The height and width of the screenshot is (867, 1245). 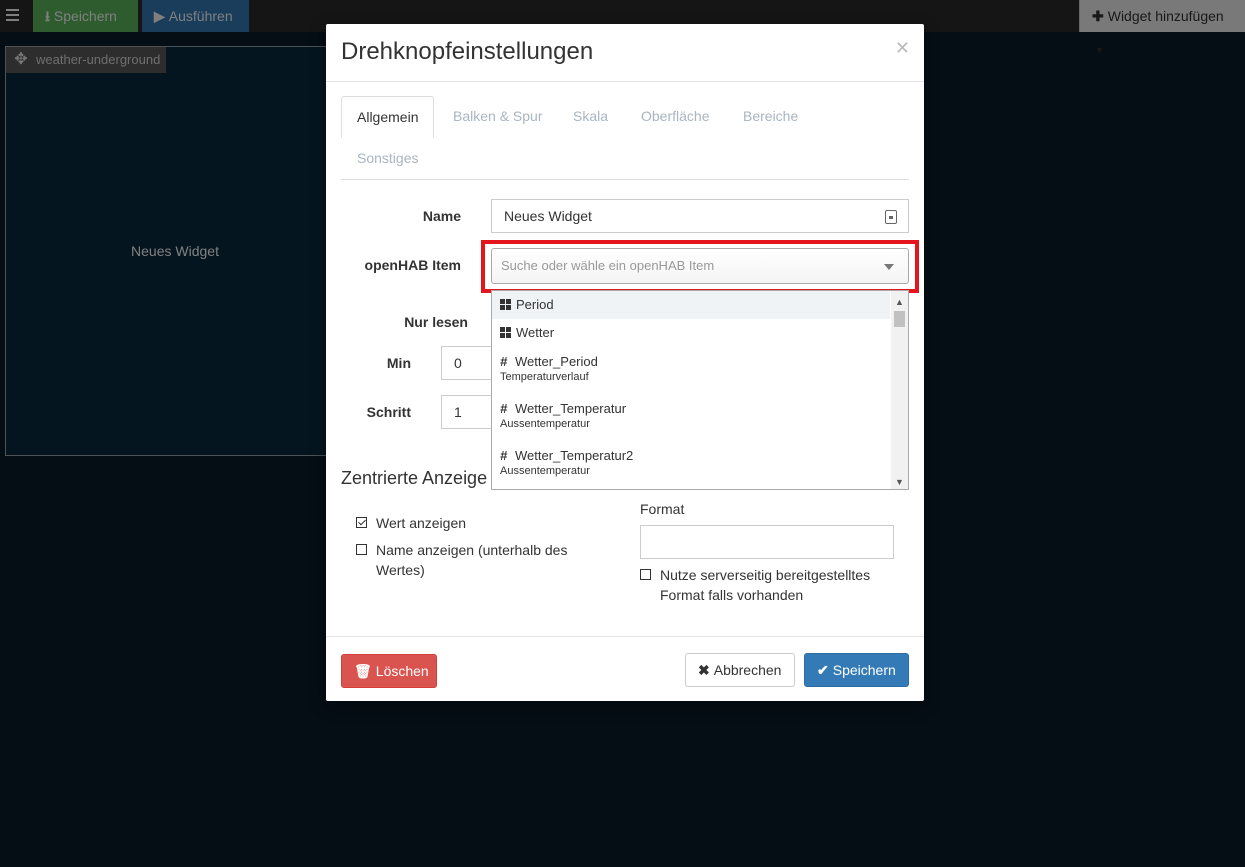 What do you see at coordinates (441, 216) in the screenshot?
I see `name-label: Name` at bounding box center [441, 216].